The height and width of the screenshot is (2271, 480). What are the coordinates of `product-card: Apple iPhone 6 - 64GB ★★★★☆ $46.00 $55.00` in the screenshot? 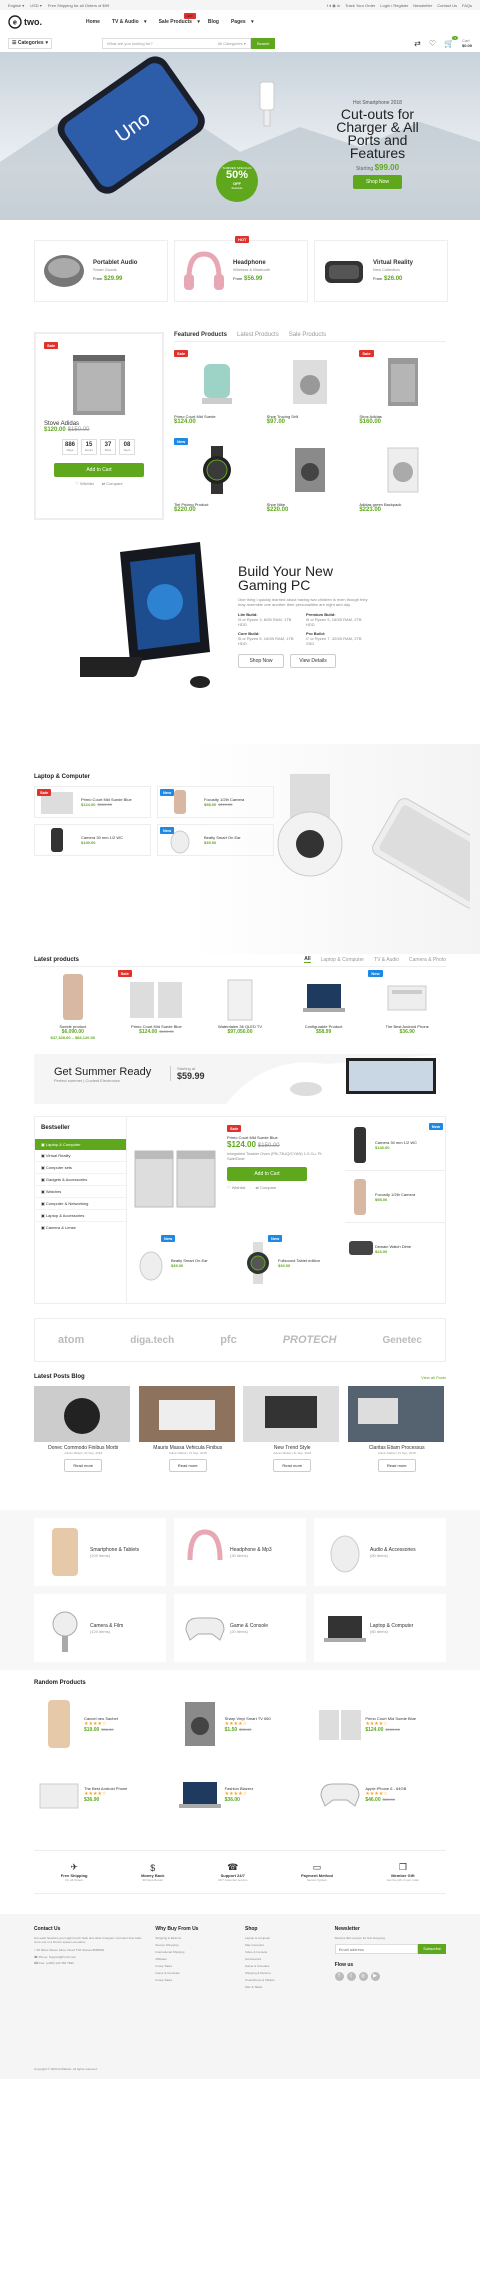 It's located at (380, 1794).